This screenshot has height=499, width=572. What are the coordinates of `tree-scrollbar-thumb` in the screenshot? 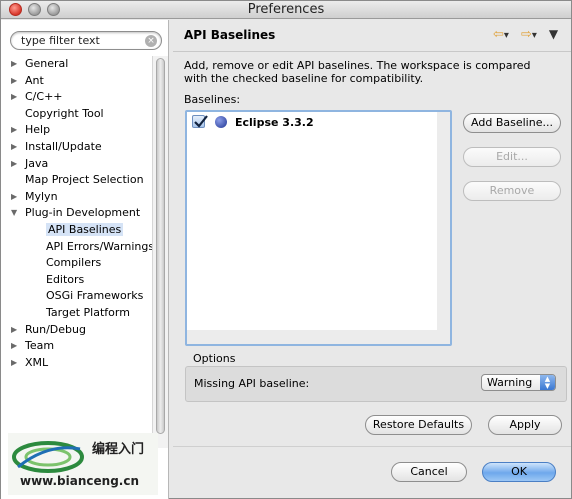 It's located at (160, 246).